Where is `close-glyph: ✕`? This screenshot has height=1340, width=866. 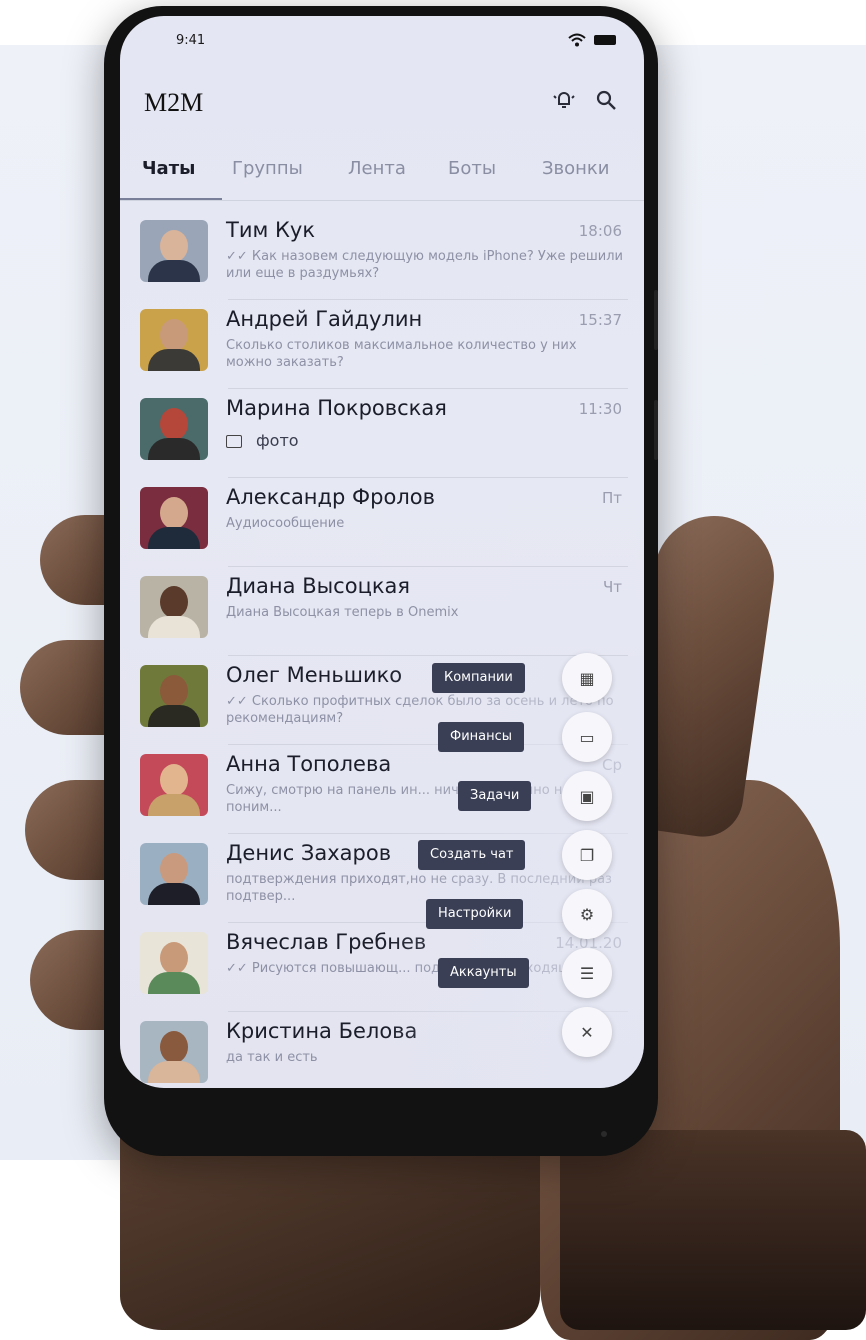 close-glyph: ✕ is located at coordinates (587, 1032).